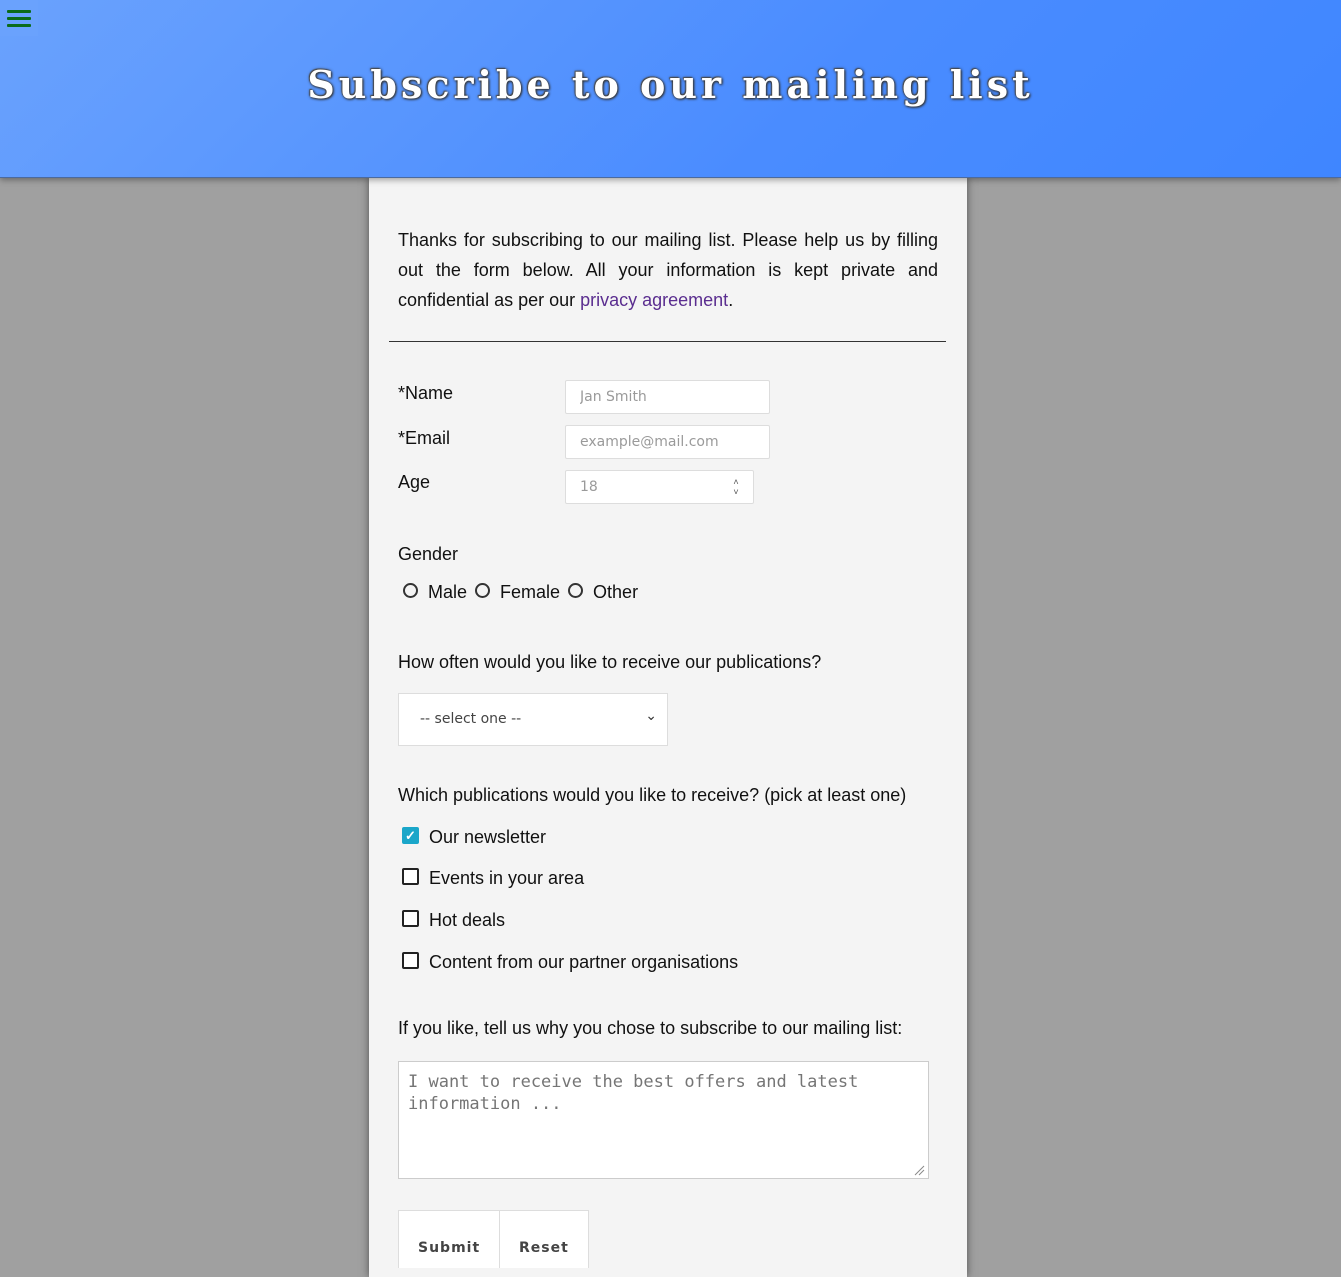 The height and width of the screenshot is (1277, 1341). I want to click on frequency-select: -- select one -- ⌄, so click(533, 719).